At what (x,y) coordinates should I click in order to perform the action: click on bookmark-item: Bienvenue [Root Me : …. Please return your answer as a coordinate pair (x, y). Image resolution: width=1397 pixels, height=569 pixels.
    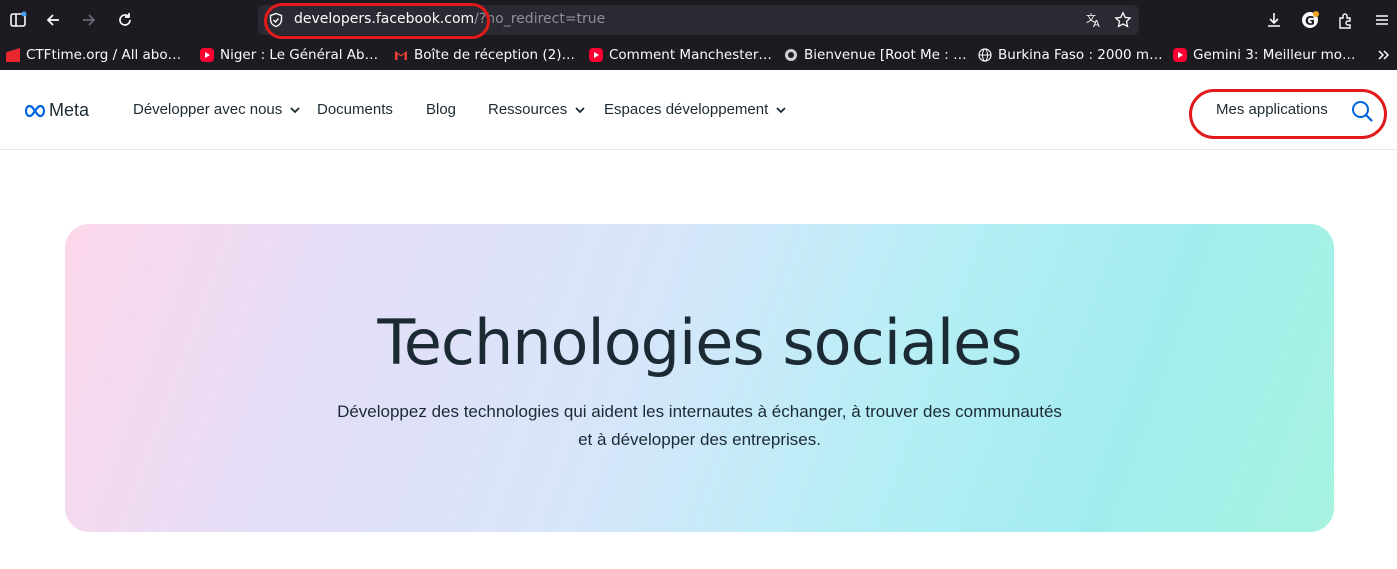
    Looking at the image, I should click on (875, 55).